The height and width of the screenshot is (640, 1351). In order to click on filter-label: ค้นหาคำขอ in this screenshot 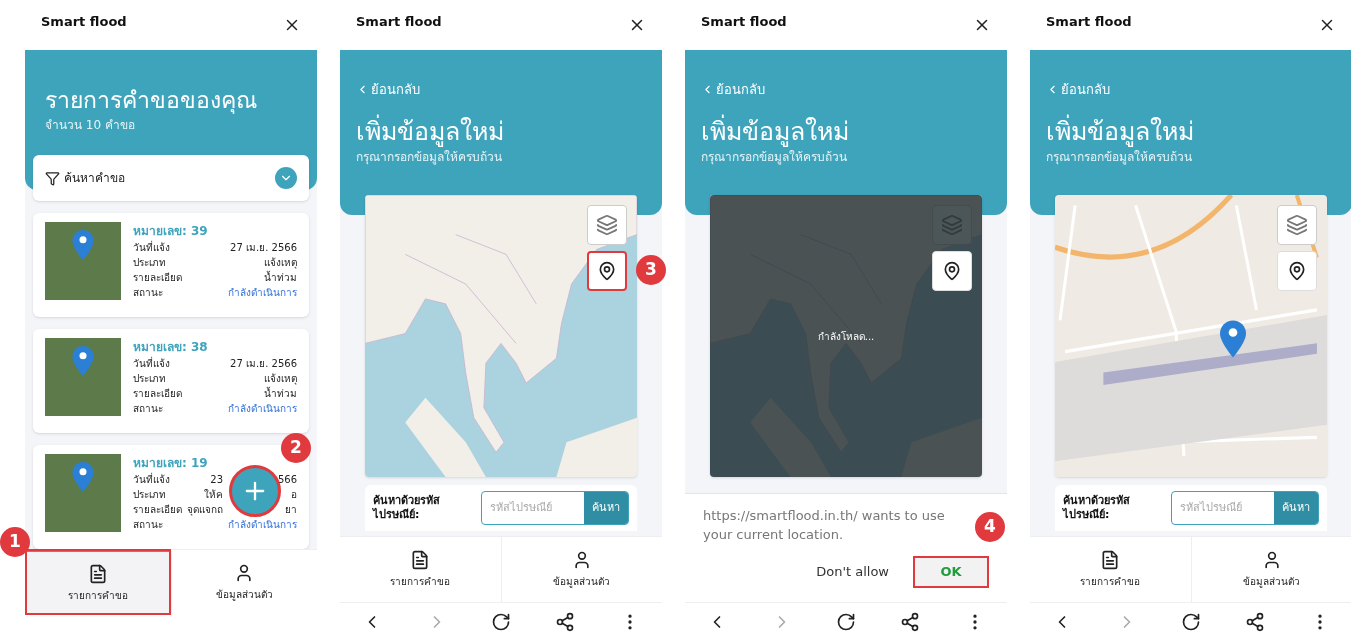, I will do `click(94, 178)`.